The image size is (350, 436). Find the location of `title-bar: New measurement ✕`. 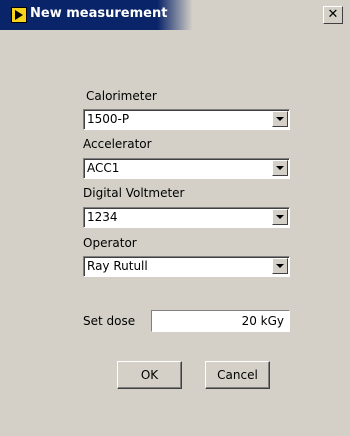

title-bar: New measurement ✕ is located at coordinates (175, 15).